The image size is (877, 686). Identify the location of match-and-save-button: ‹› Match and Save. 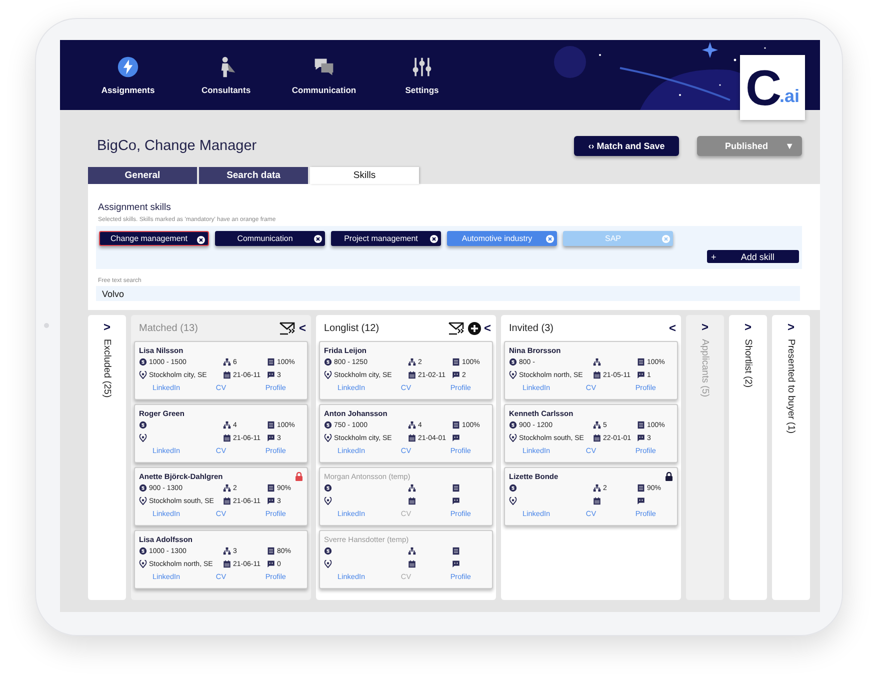
(626, 146).